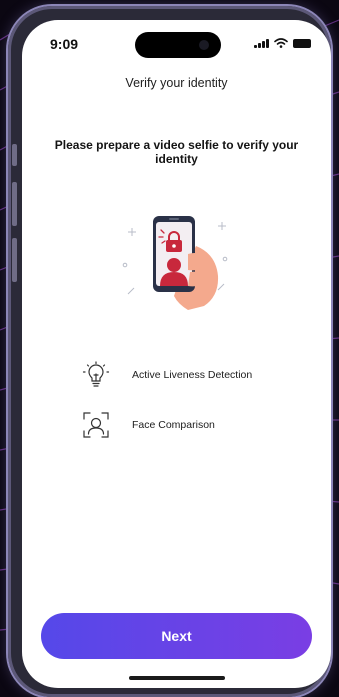 Image resolution: width=339 pixels, height=697 pixels. What do you see at coordinates (14, 155) in the screenshot?
I see `phone-side-button` at bounding box center [14, 155].